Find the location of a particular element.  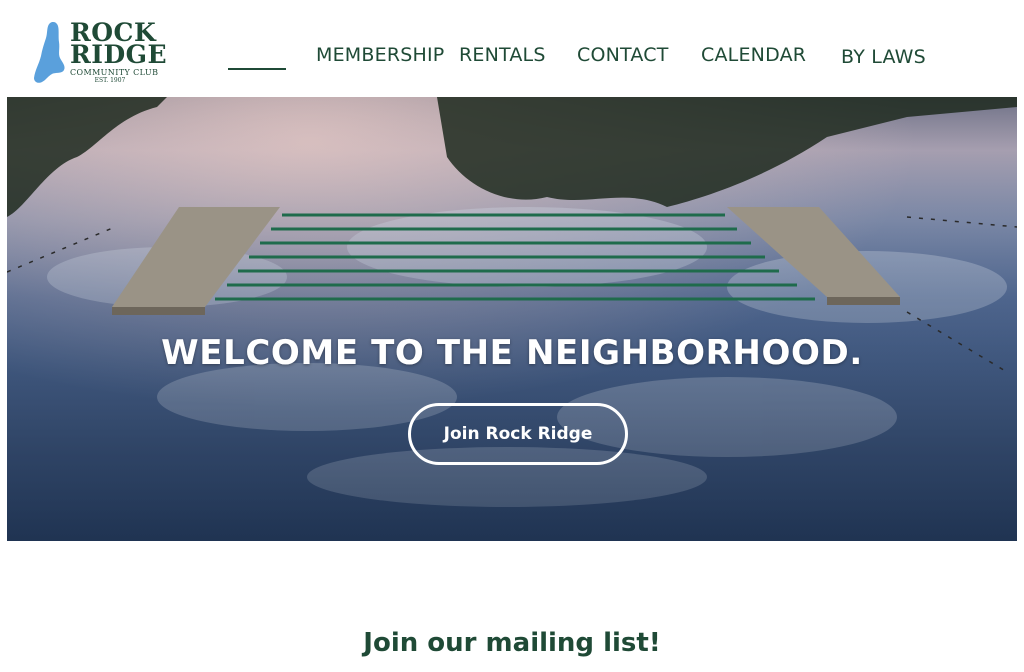

nav-item-bylaws: BY LAWS is located at coordinates (883, 57).